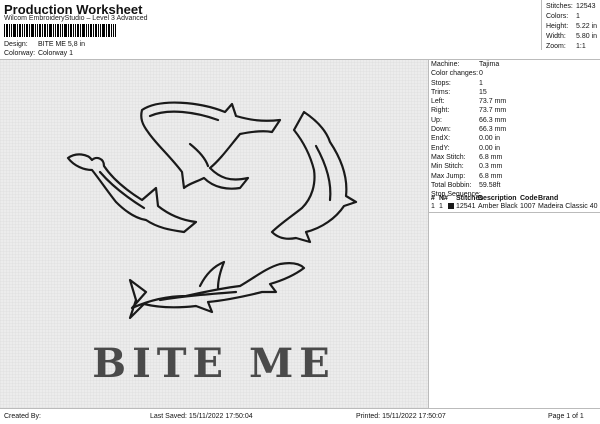 The height and width of the screenshot is (424, 600). I want to click on info-max-jump: Max Jump: 6.8 mm, so click(467, 176).